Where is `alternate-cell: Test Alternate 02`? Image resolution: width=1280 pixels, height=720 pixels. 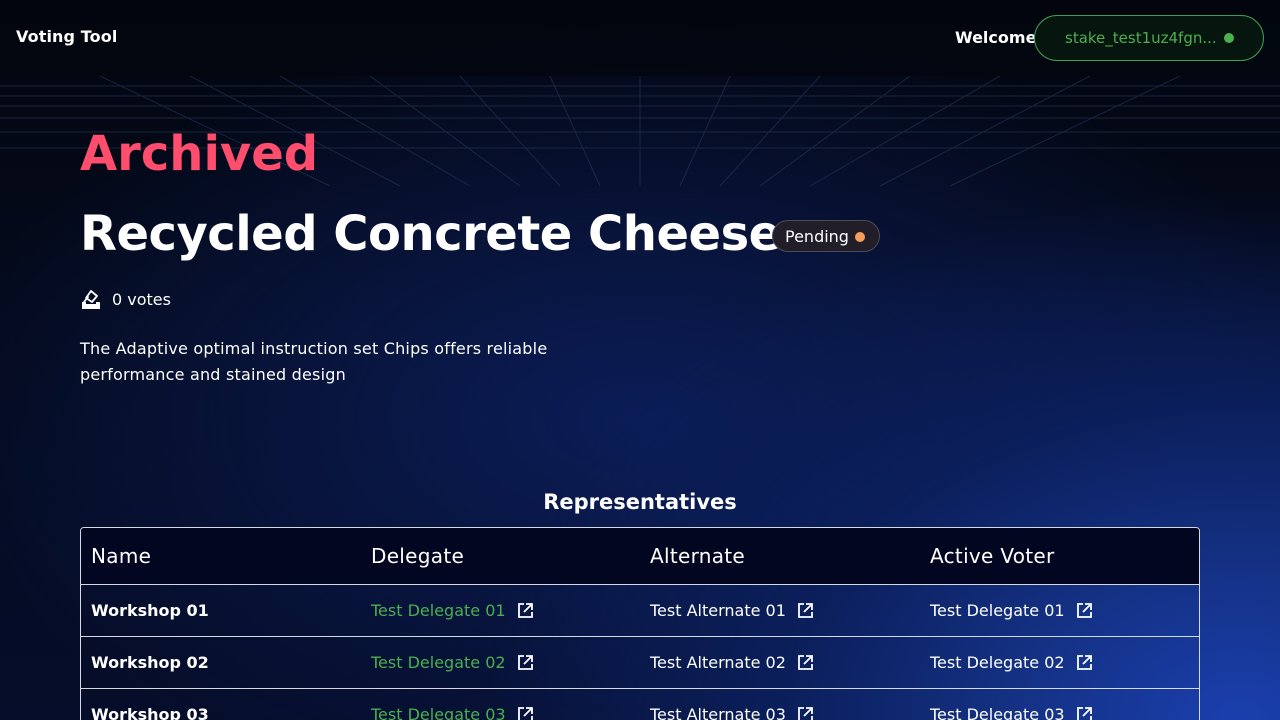
alternate-cell: Test Alternate 02 is located at coordinates (780, 662).